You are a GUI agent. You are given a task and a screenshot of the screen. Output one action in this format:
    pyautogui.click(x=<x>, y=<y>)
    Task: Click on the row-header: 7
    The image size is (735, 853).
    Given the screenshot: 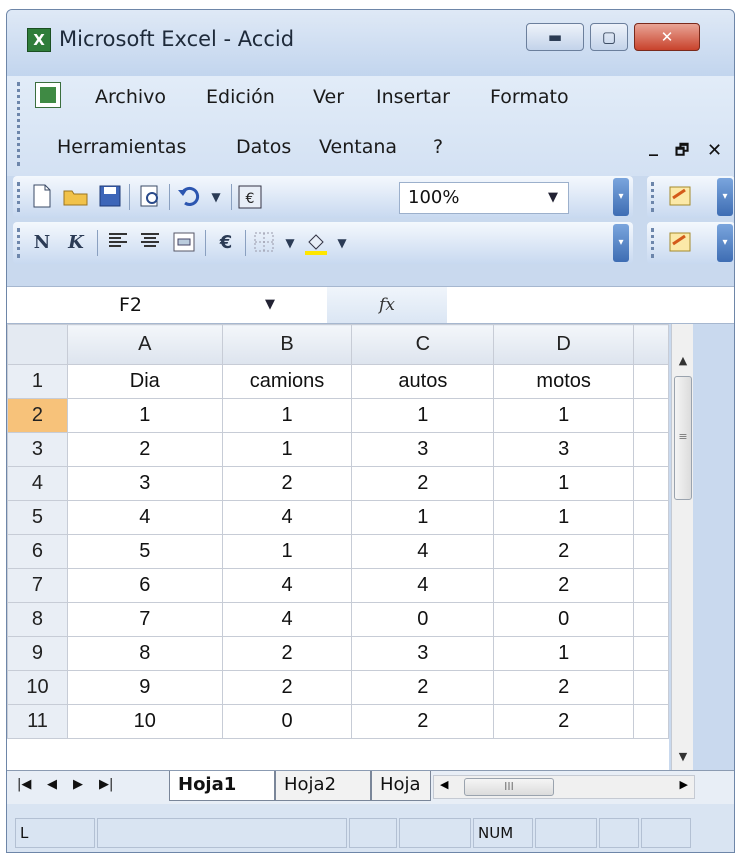 What is the action you would take?
    pyautogui.click(x=37, y=585)
    